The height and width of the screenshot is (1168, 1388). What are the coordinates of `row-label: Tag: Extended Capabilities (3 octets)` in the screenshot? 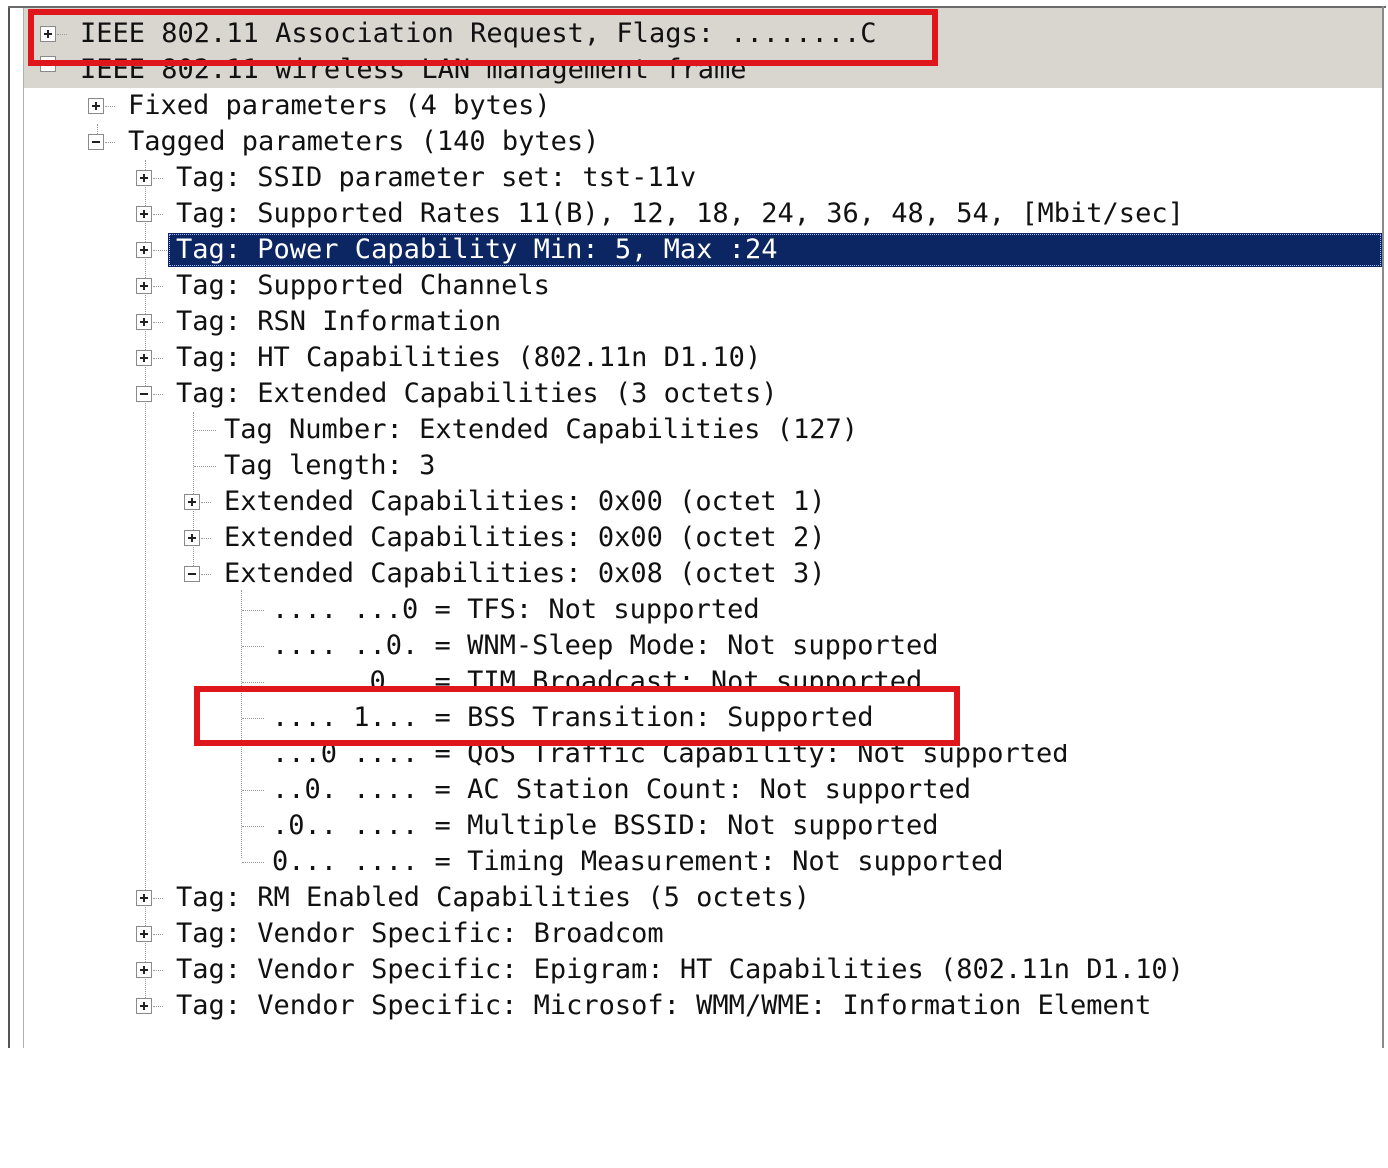 It's located at (477, 393).